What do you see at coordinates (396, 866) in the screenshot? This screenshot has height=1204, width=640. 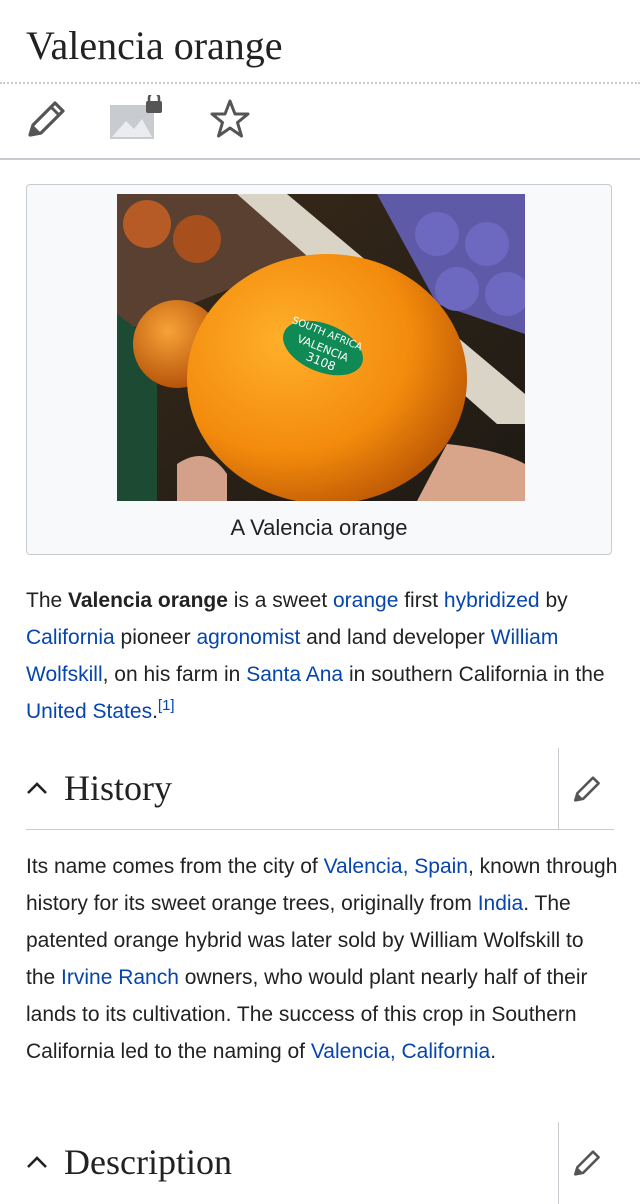 I see `link-valencia-spain: Valencia, Spain` at bounding box center [396, 866].